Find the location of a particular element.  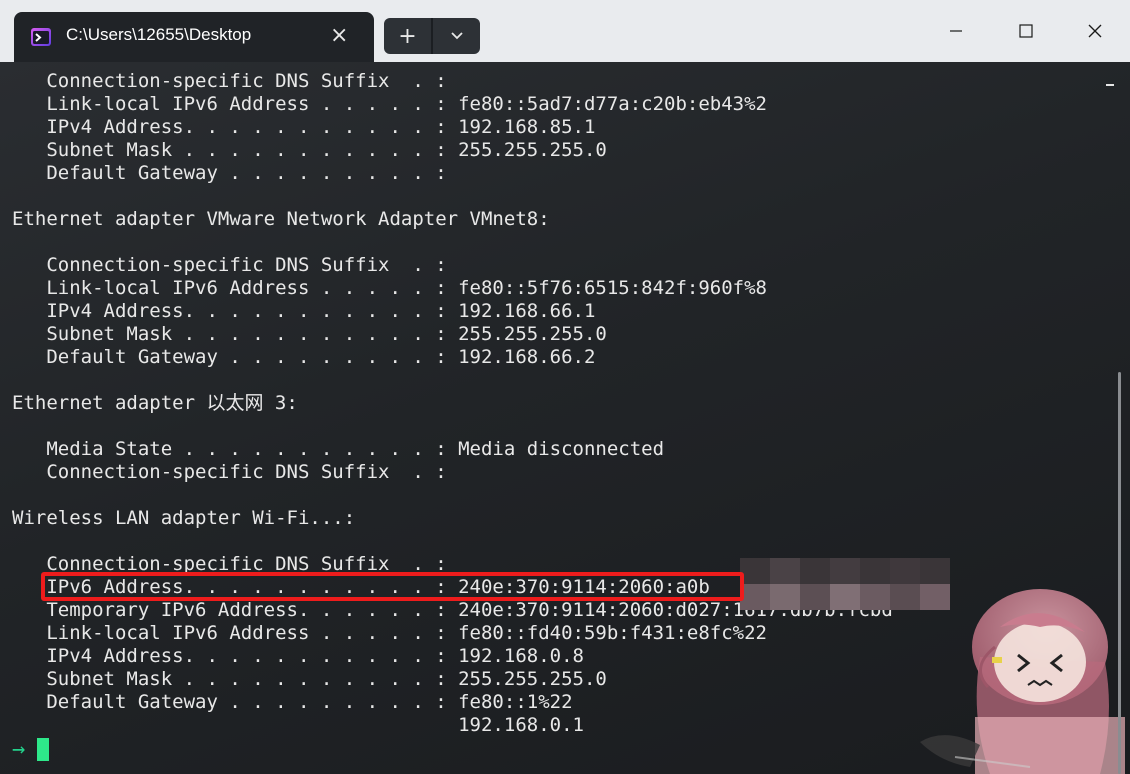

terminal-line: 192.168.0.1 is located at coordinates (298, 725).